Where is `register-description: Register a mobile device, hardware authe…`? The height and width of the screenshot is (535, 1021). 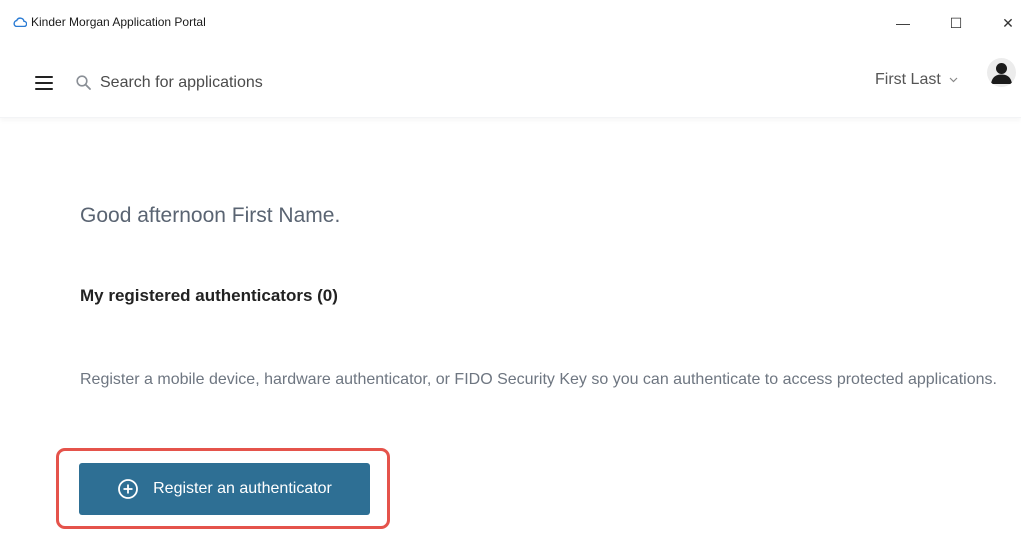
register-description: Register a mobile device, hardware authe… is located at coordinates (538, 379).